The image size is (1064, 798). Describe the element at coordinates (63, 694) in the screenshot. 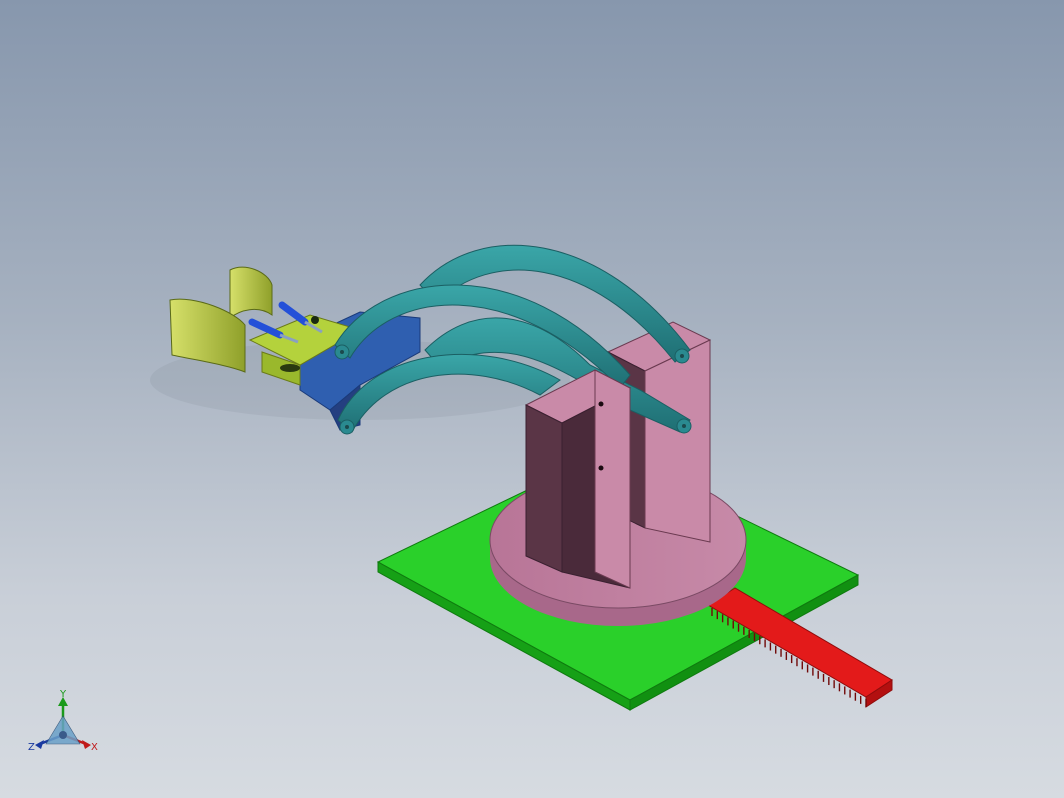

I see `triad-y-label: Y` at that location.